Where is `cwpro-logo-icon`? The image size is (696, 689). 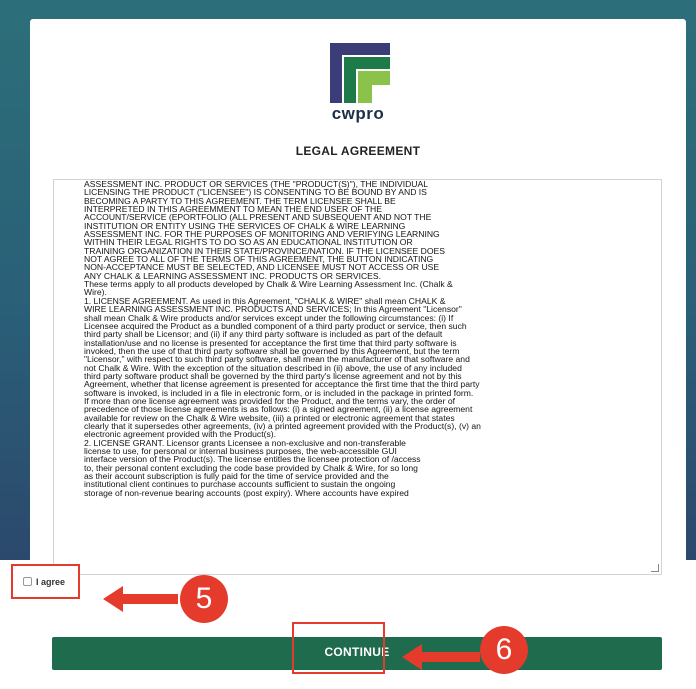 cwpro-logo-icon is located at coordinates (360, 73).